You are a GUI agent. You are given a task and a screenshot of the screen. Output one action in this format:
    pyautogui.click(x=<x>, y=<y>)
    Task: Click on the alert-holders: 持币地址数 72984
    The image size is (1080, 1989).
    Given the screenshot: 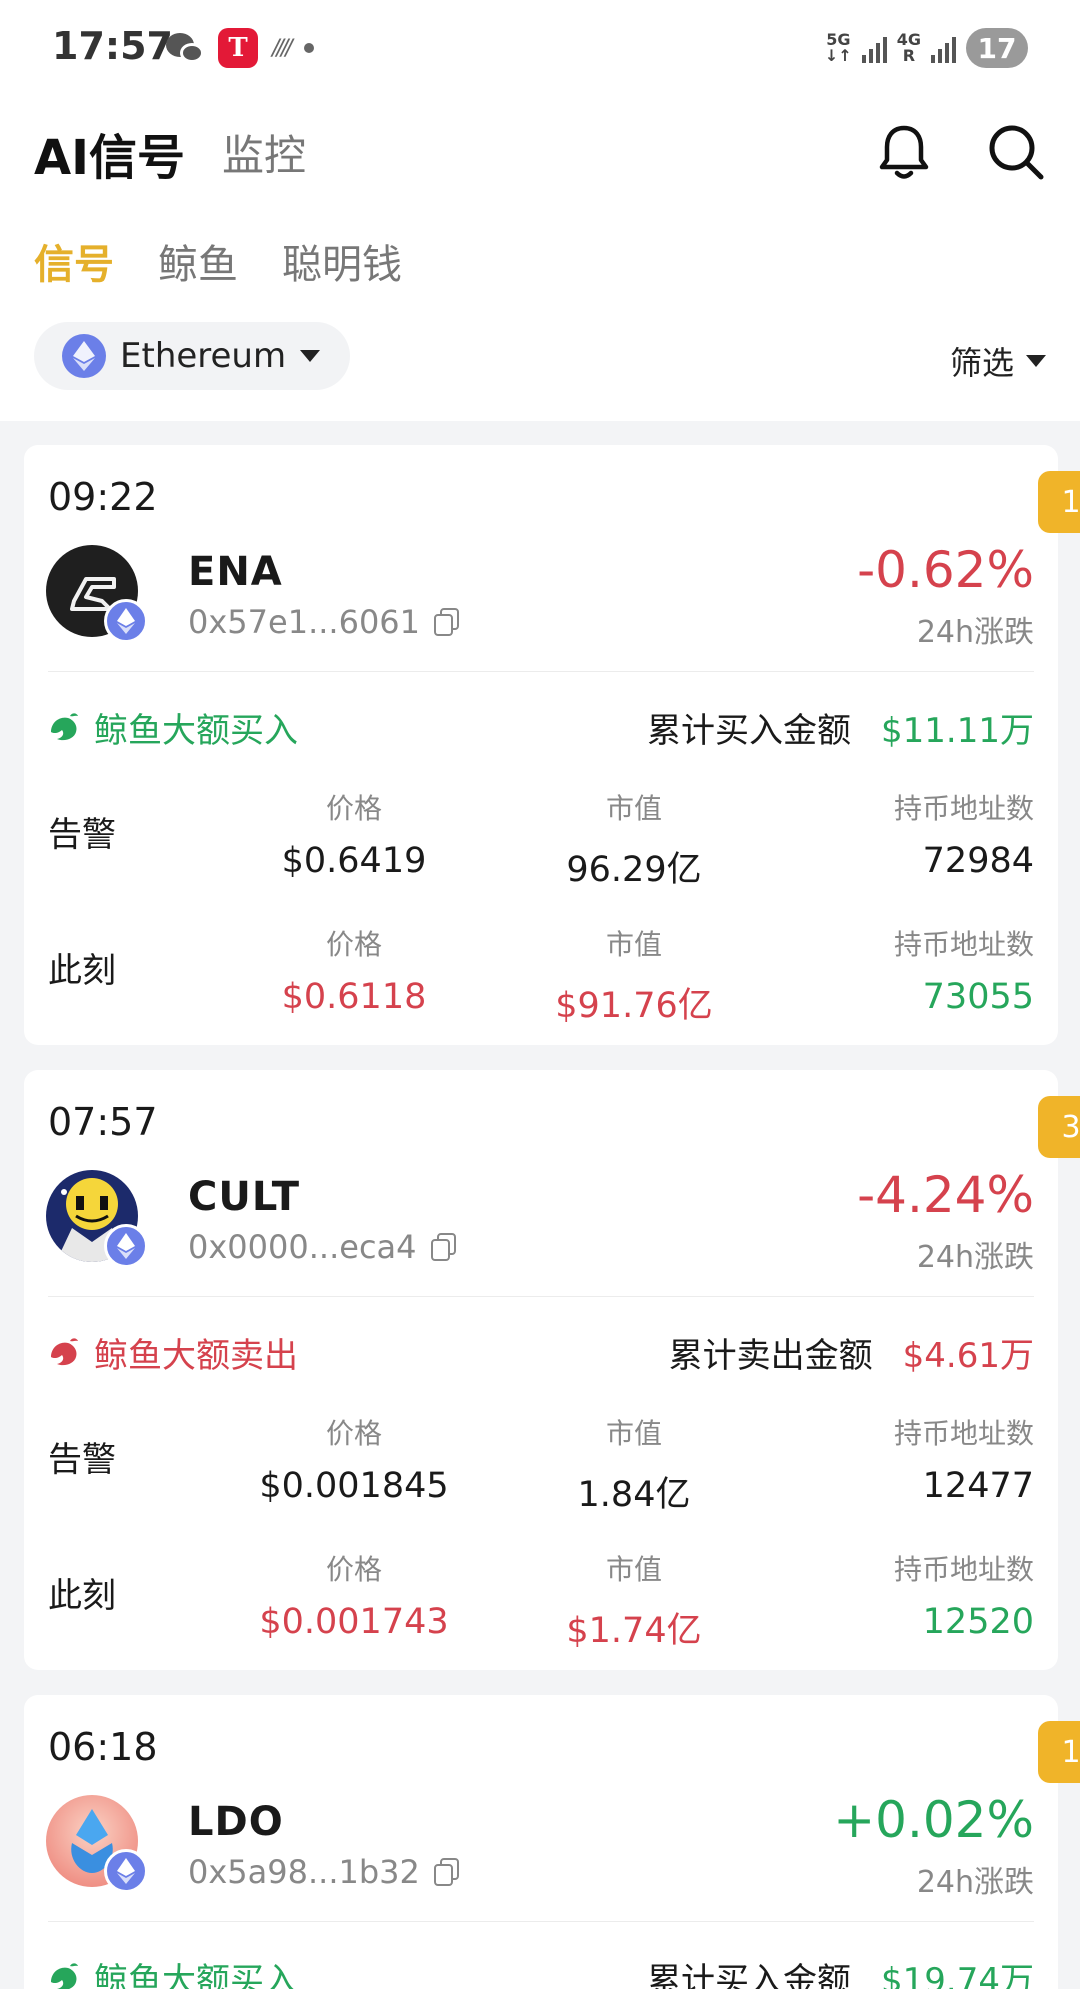 What is the action you would take?
    pyautogui.click(x=904, y=834)
    